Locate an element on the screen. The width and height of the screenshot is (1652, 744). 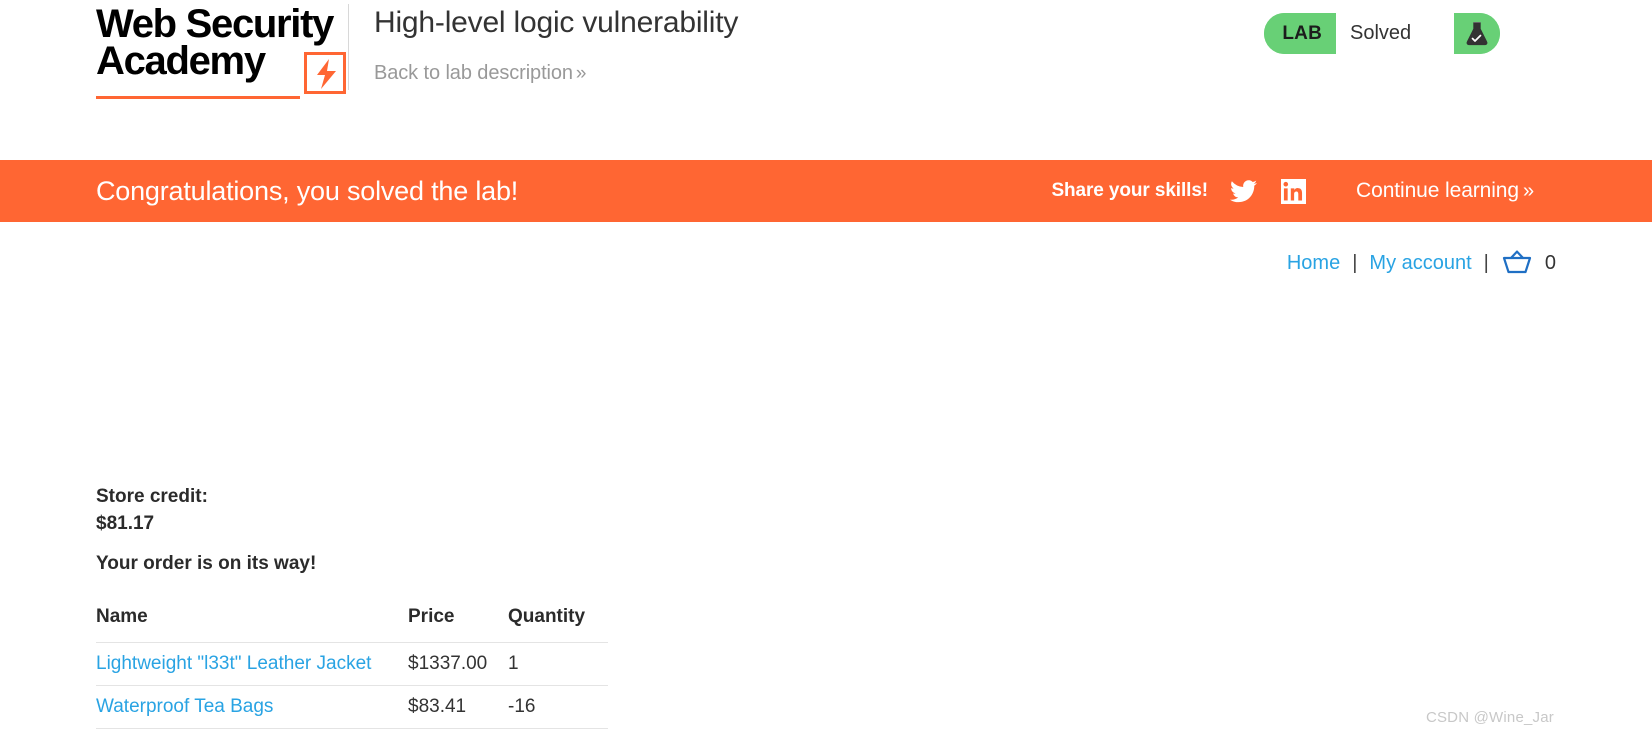
nav-link-my-account: My account is located at coordinates (1420, 263).